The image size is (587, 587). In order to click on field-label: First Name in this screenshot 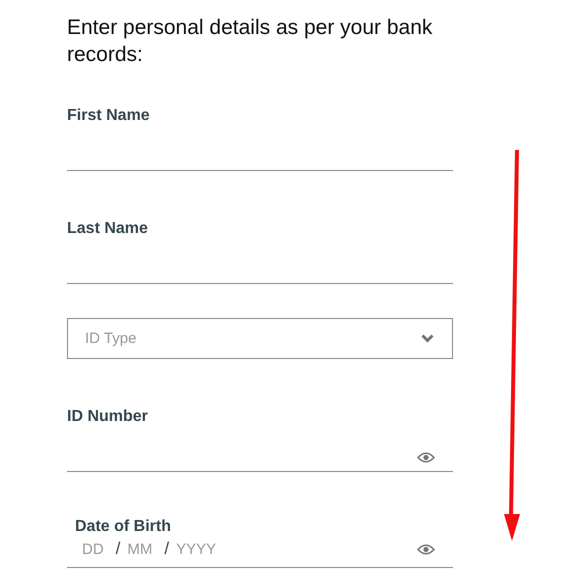, I will do `click(109, 116)`.